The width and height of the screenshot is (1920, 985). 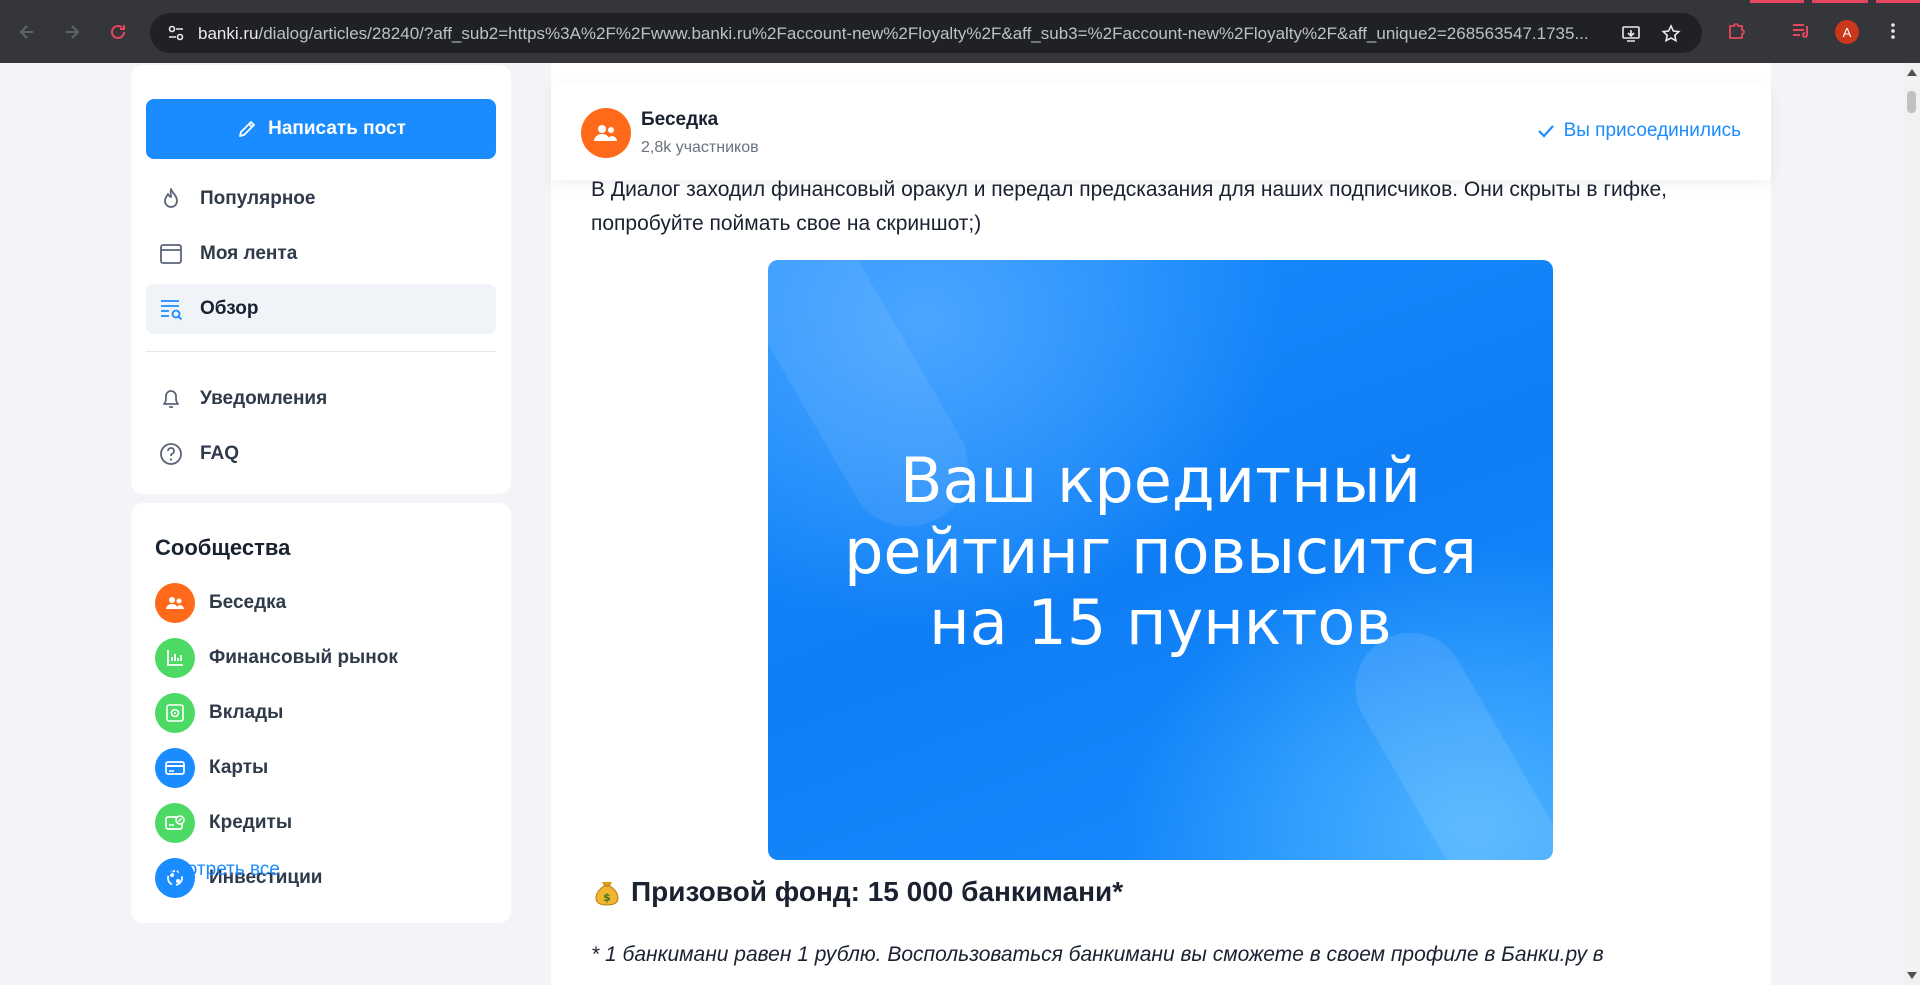 What do you see at coordinates (1911, 524) in the screenshot?
I see `page-scrollbar` at bounding box center [1911, 524].